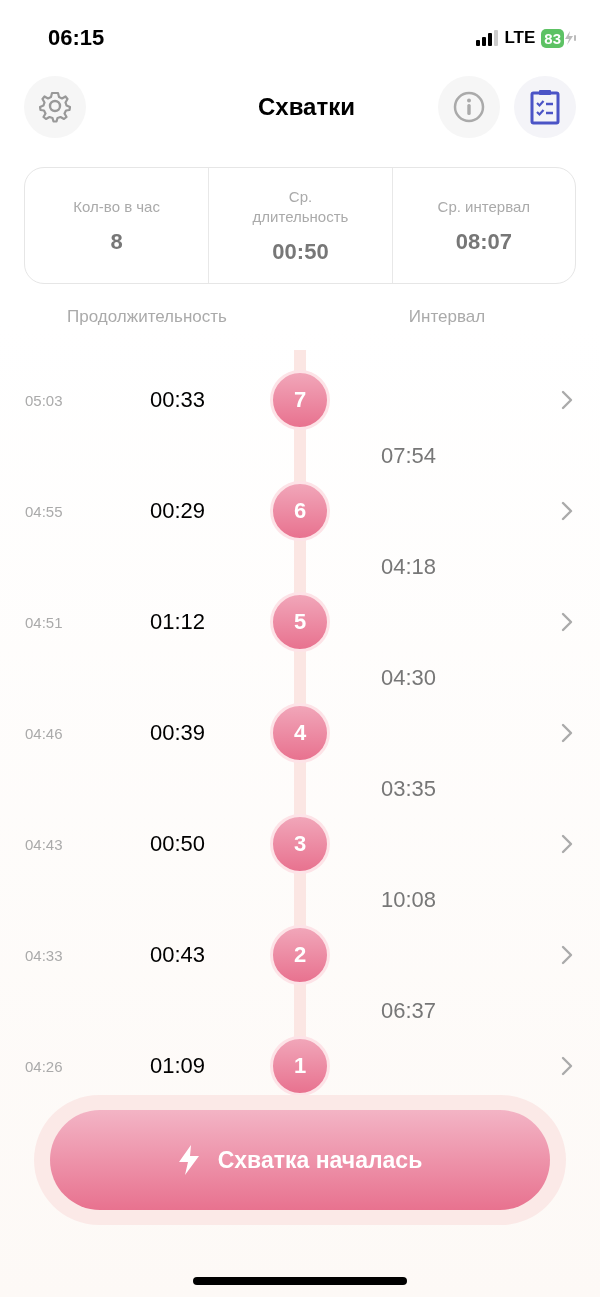 The image size is (600, 1297). Describe the element at coordinates (178, 511) in the screenshot. I see `duration-value: 00:29` at that location.